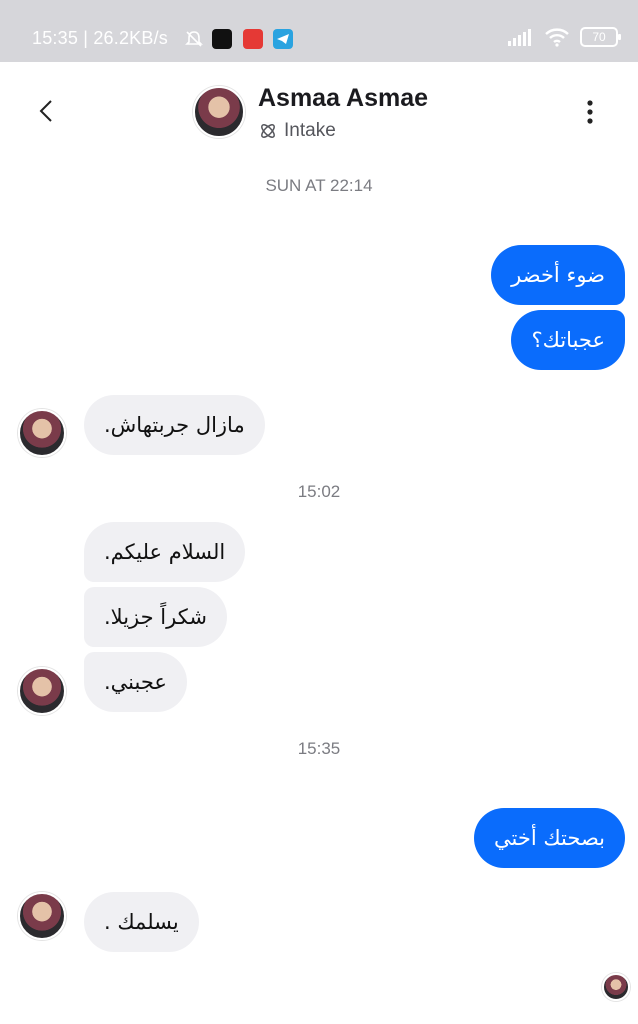 Image resolution: width=638 pixels, height=1024 pixels. What do you see at coordinates (174, 425) in the screenshot?
I see `message-bubble: مازال جربتهاش.` at bounding box center [174, 425].